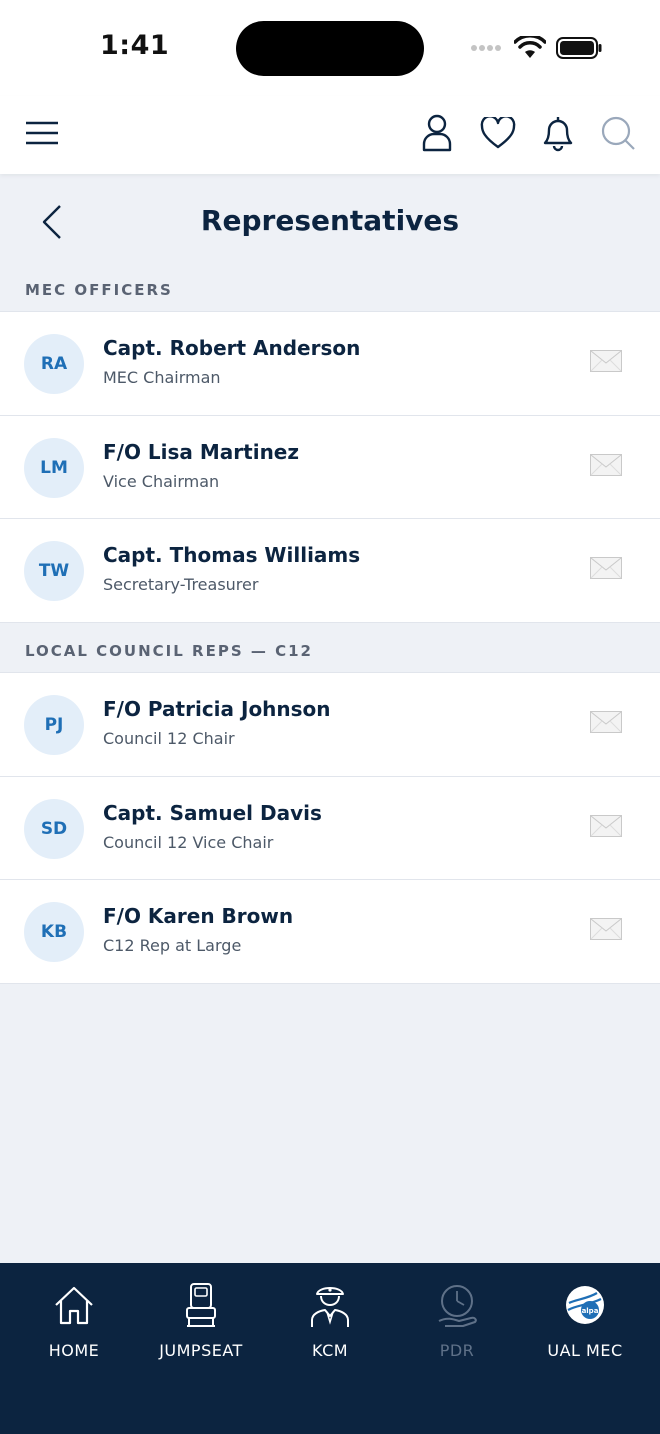 This screenshot has width=660, height=1434. What do you see at coordinates (585, 1350) in the screenshot?
I see `tab-label: UAL MEC` at bounding box center [585, 1350].